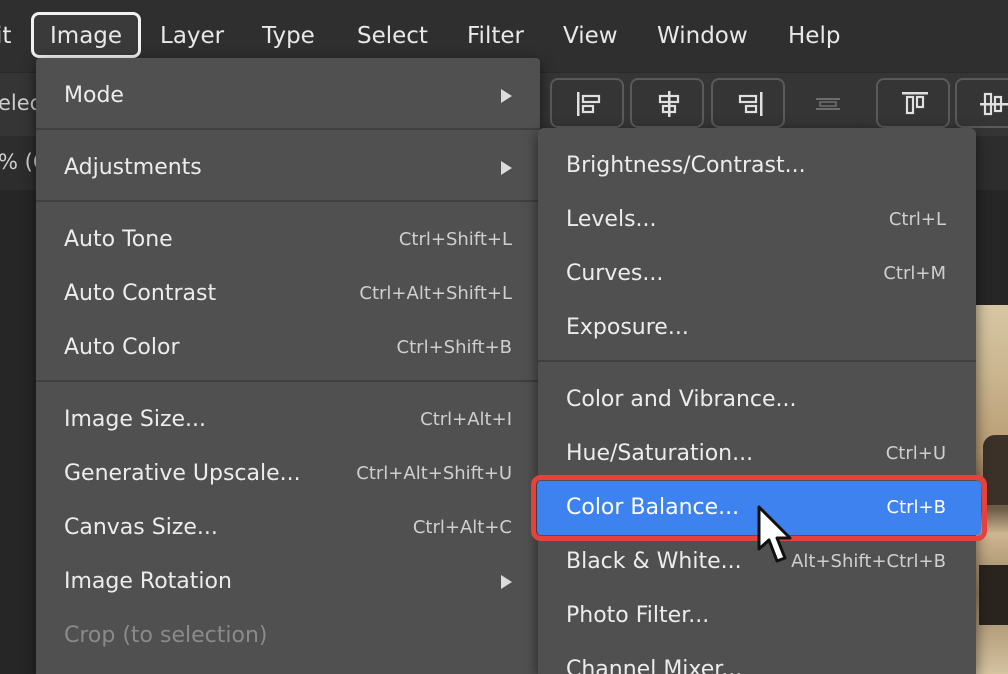 Image resolution: width=1008 pixels, height=674 pixels. I want to click on align-center-h-icon, so click(669, 104).